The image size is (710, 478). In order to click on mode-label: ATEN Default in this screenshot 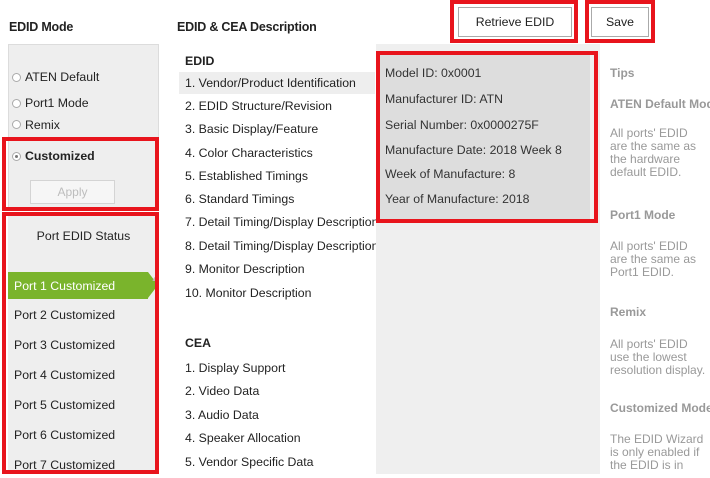, I will do `click(62, 77)`.